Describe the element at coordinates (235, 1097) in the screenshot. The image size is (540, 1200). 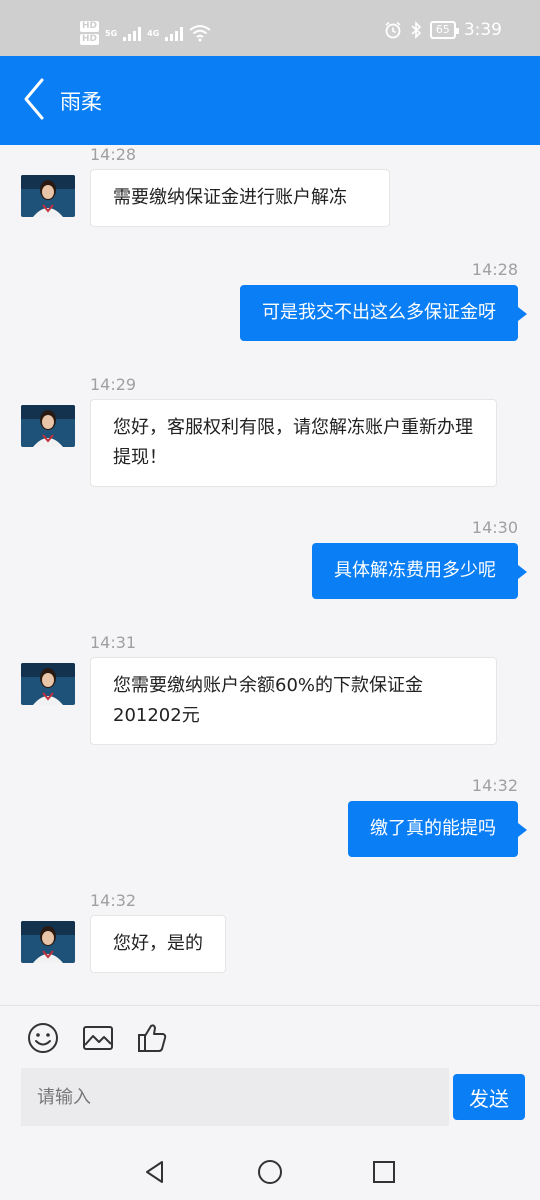
I see `message-input` at that location.